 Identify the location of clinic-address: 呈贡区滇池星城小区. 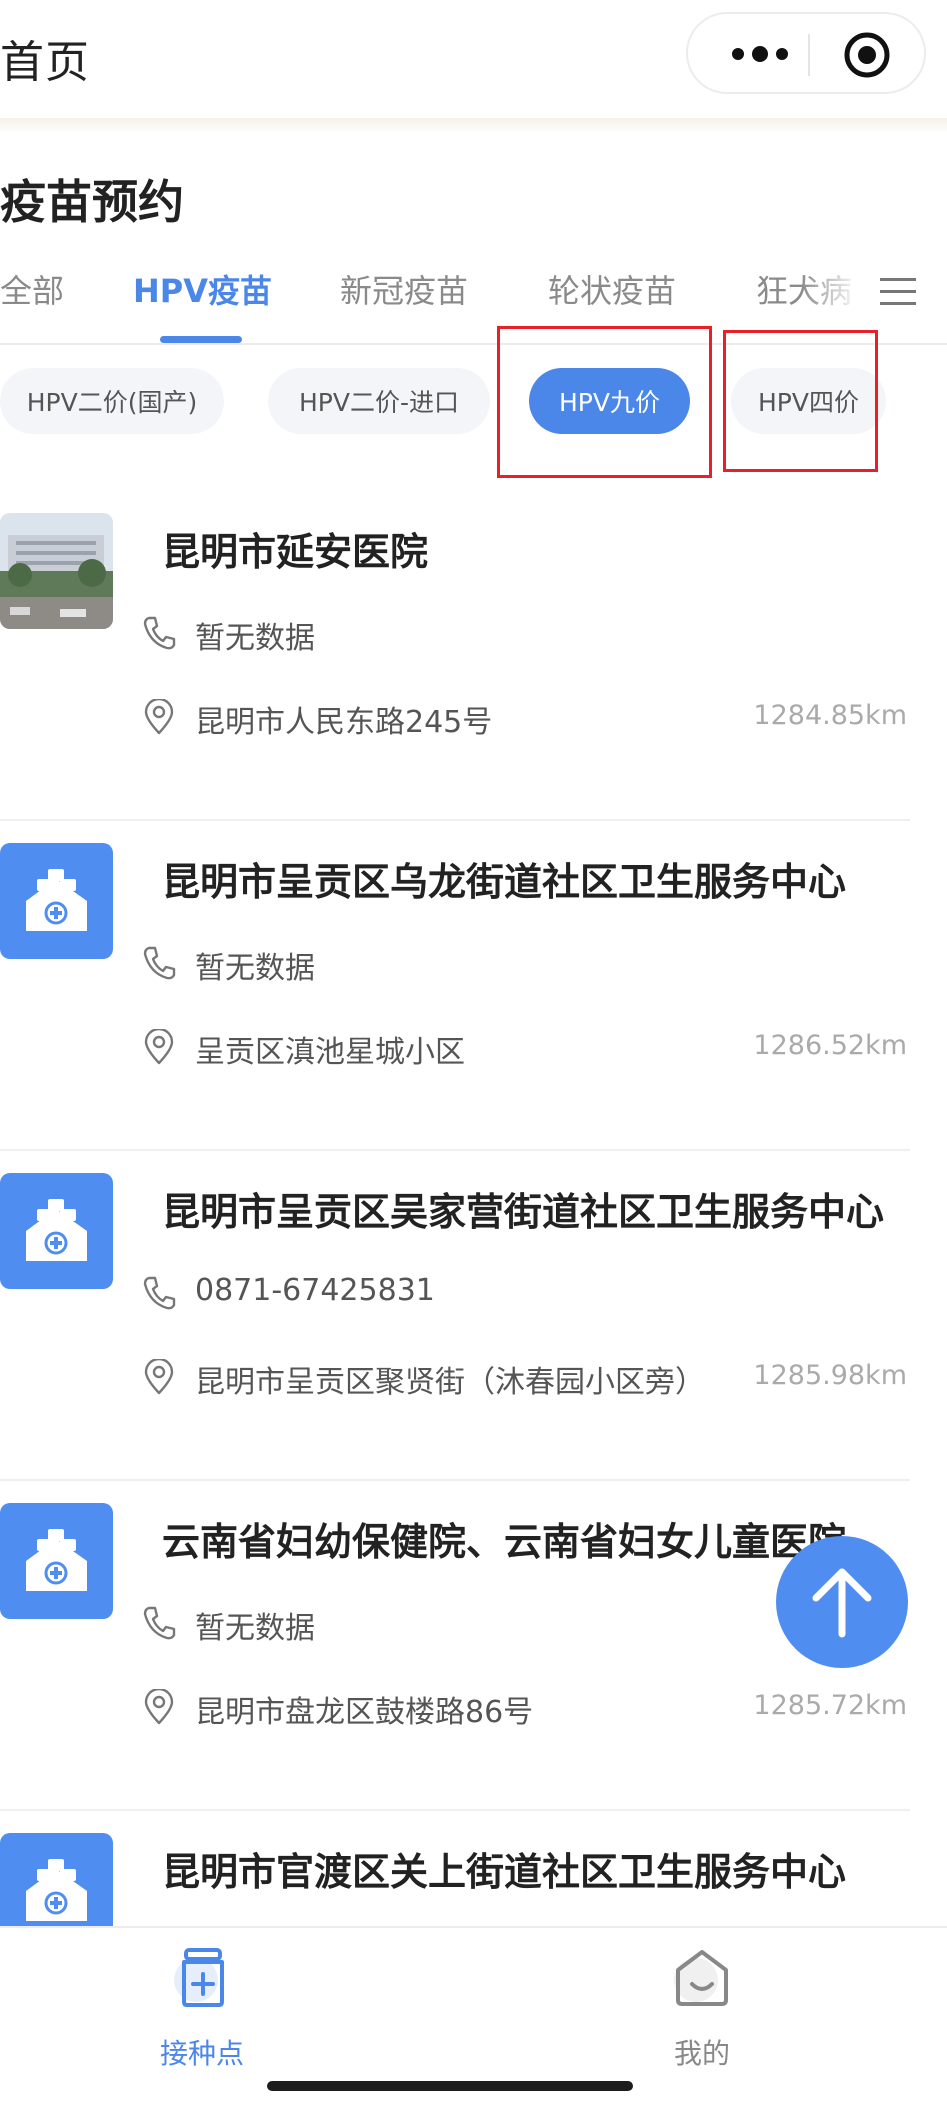
(330, 1052).